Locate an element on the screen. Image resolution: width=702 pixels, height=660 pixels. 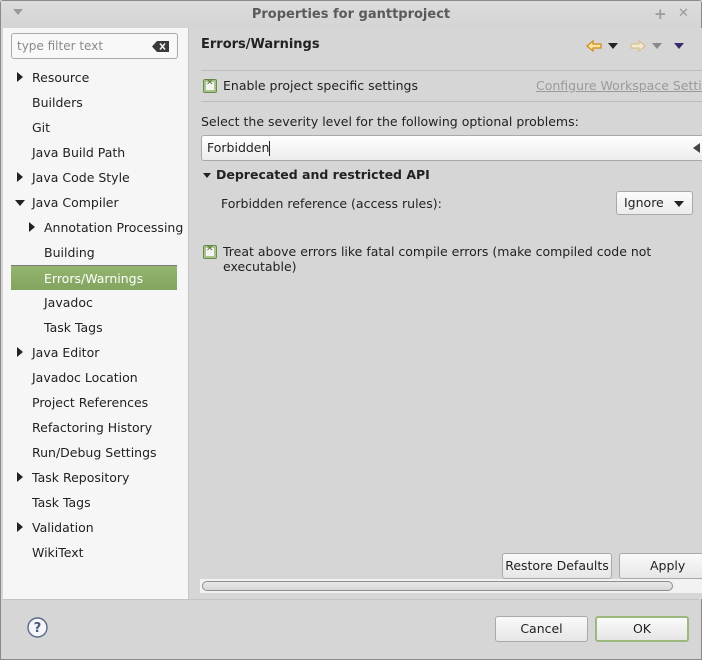
problem-filter-input: Forbidden is located at coordinates (451, 148).